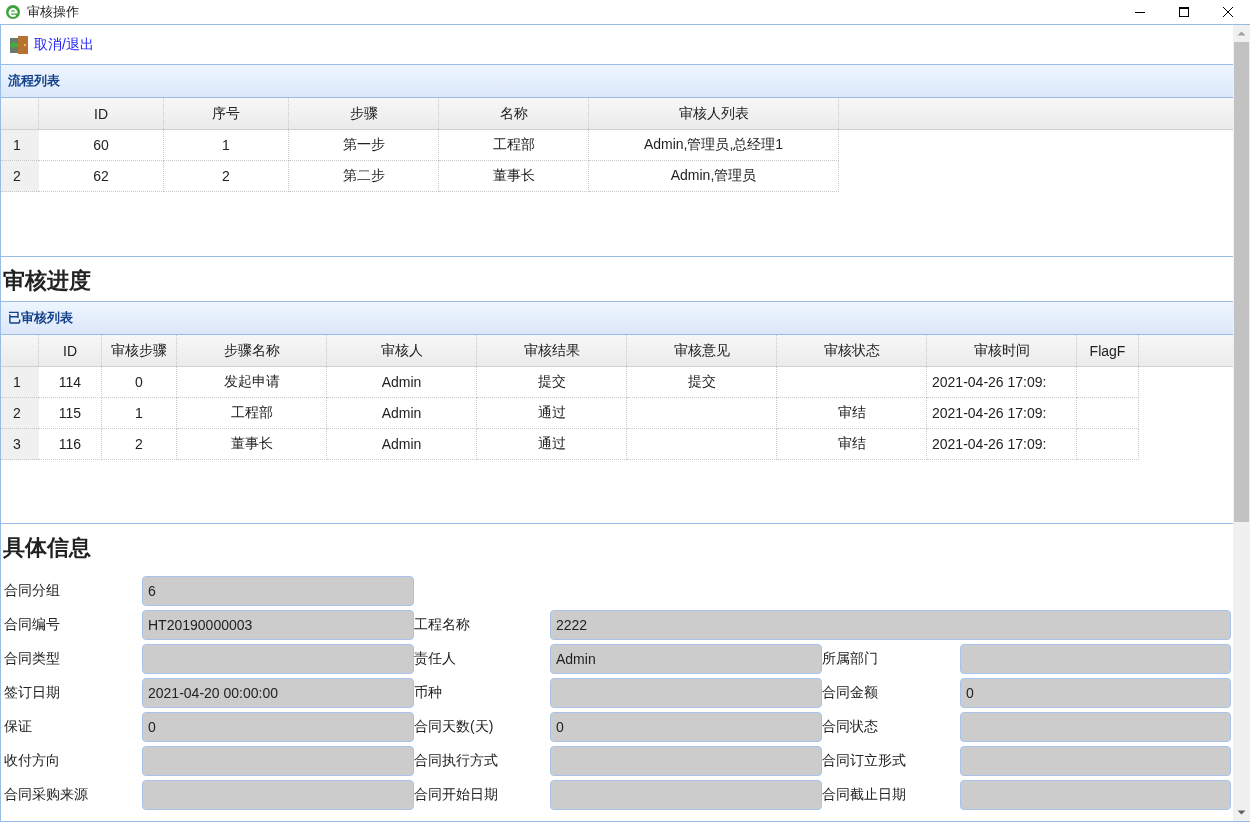 The image size is (1250, 828). What do you see at coordinates (428, 692) in the screenshot?
I see `field-label: 币种` at bounding box center [428, 692].